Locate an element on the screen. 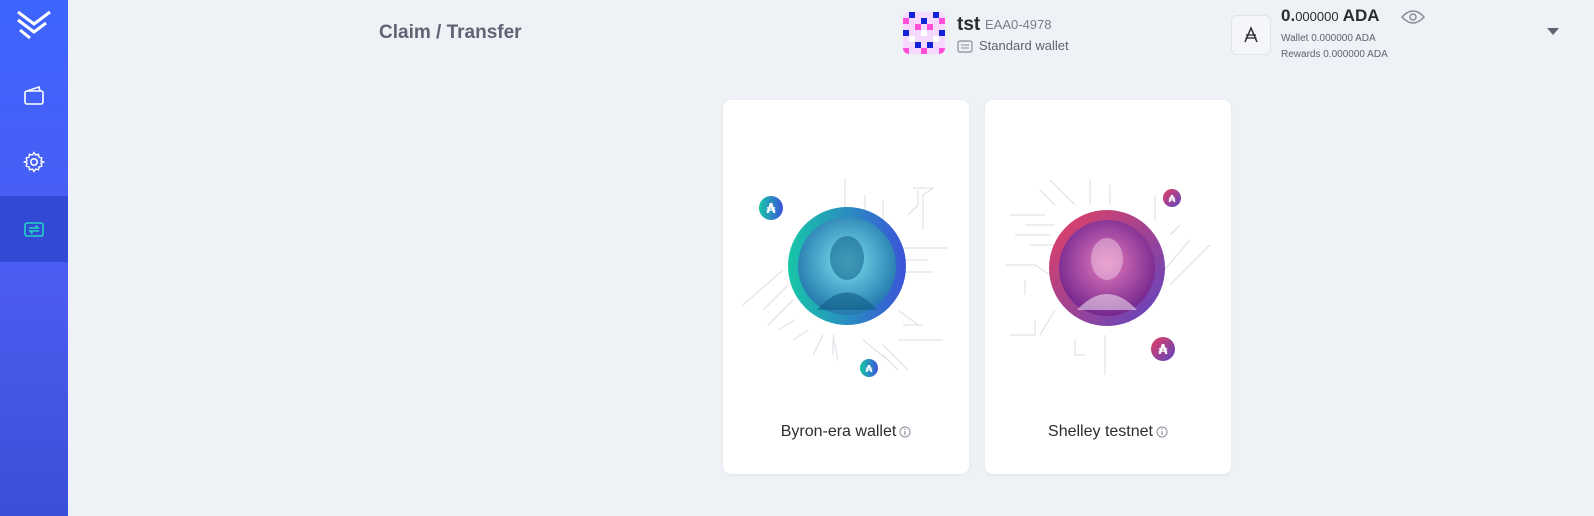  sidebar is located at coordinates (34, 258).